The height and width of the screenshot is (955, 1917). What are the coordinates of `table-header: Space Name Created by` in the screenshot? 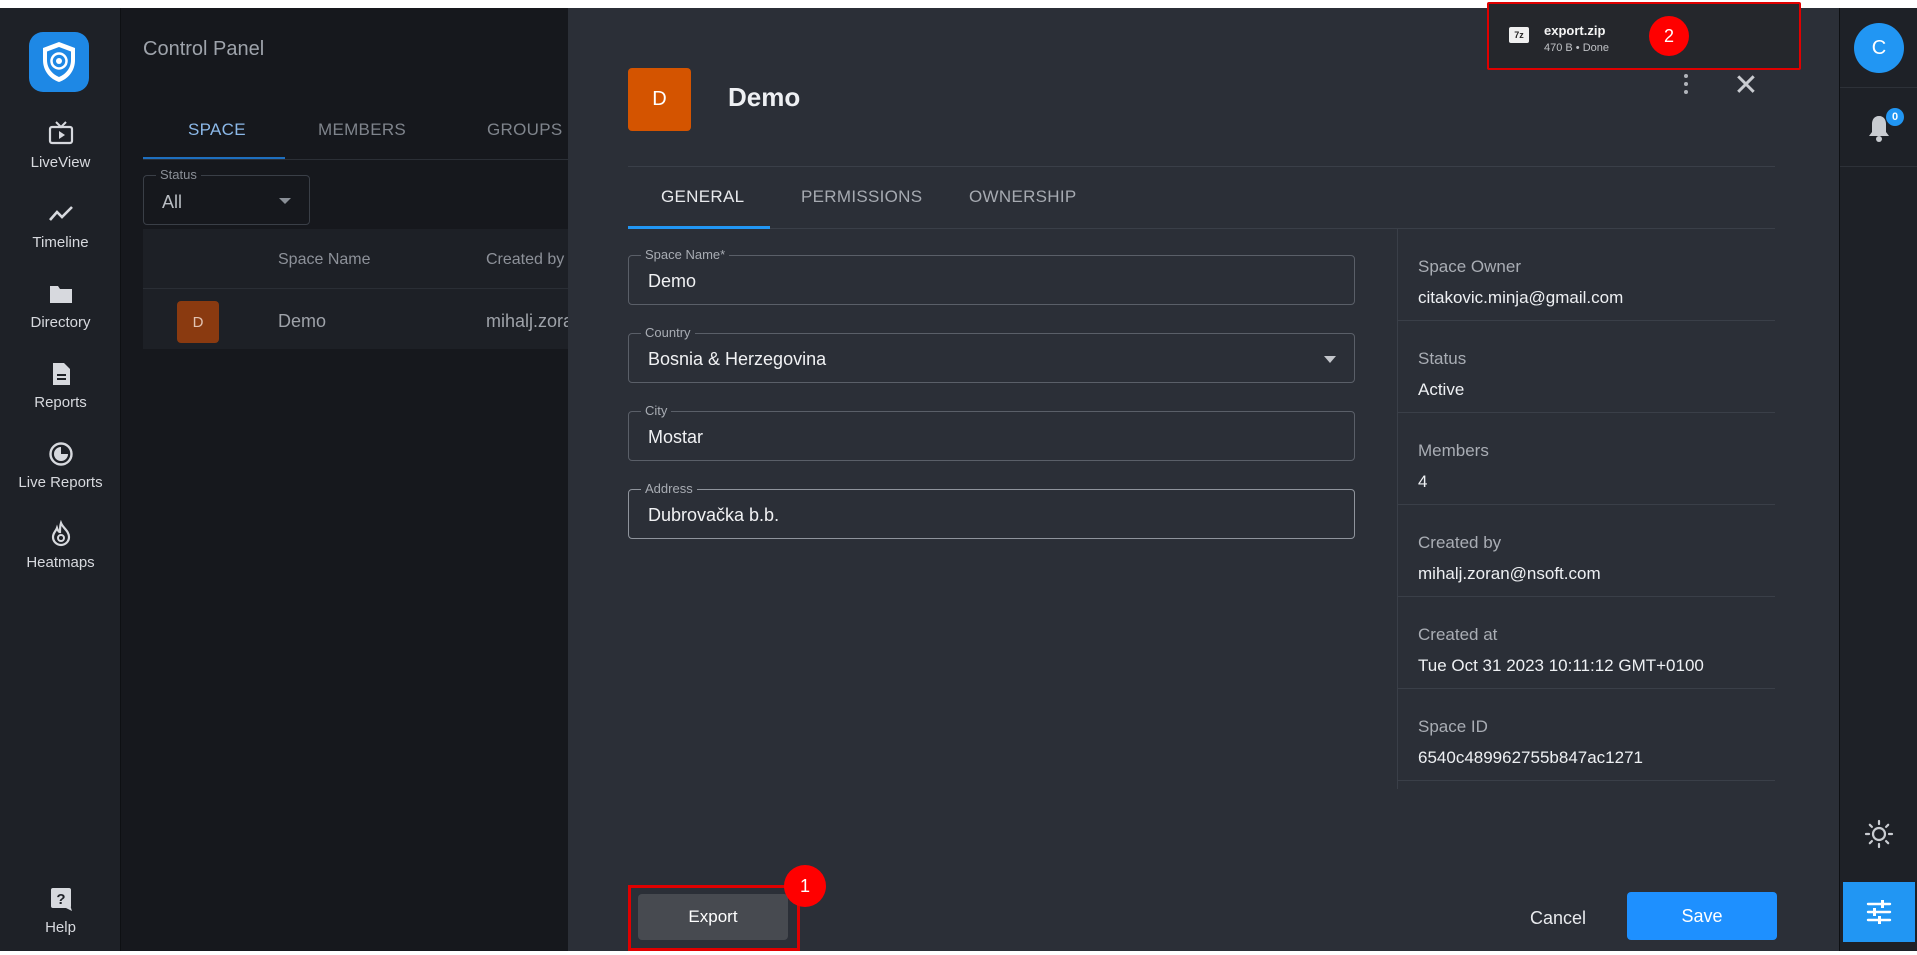 It's located at (355, 259).